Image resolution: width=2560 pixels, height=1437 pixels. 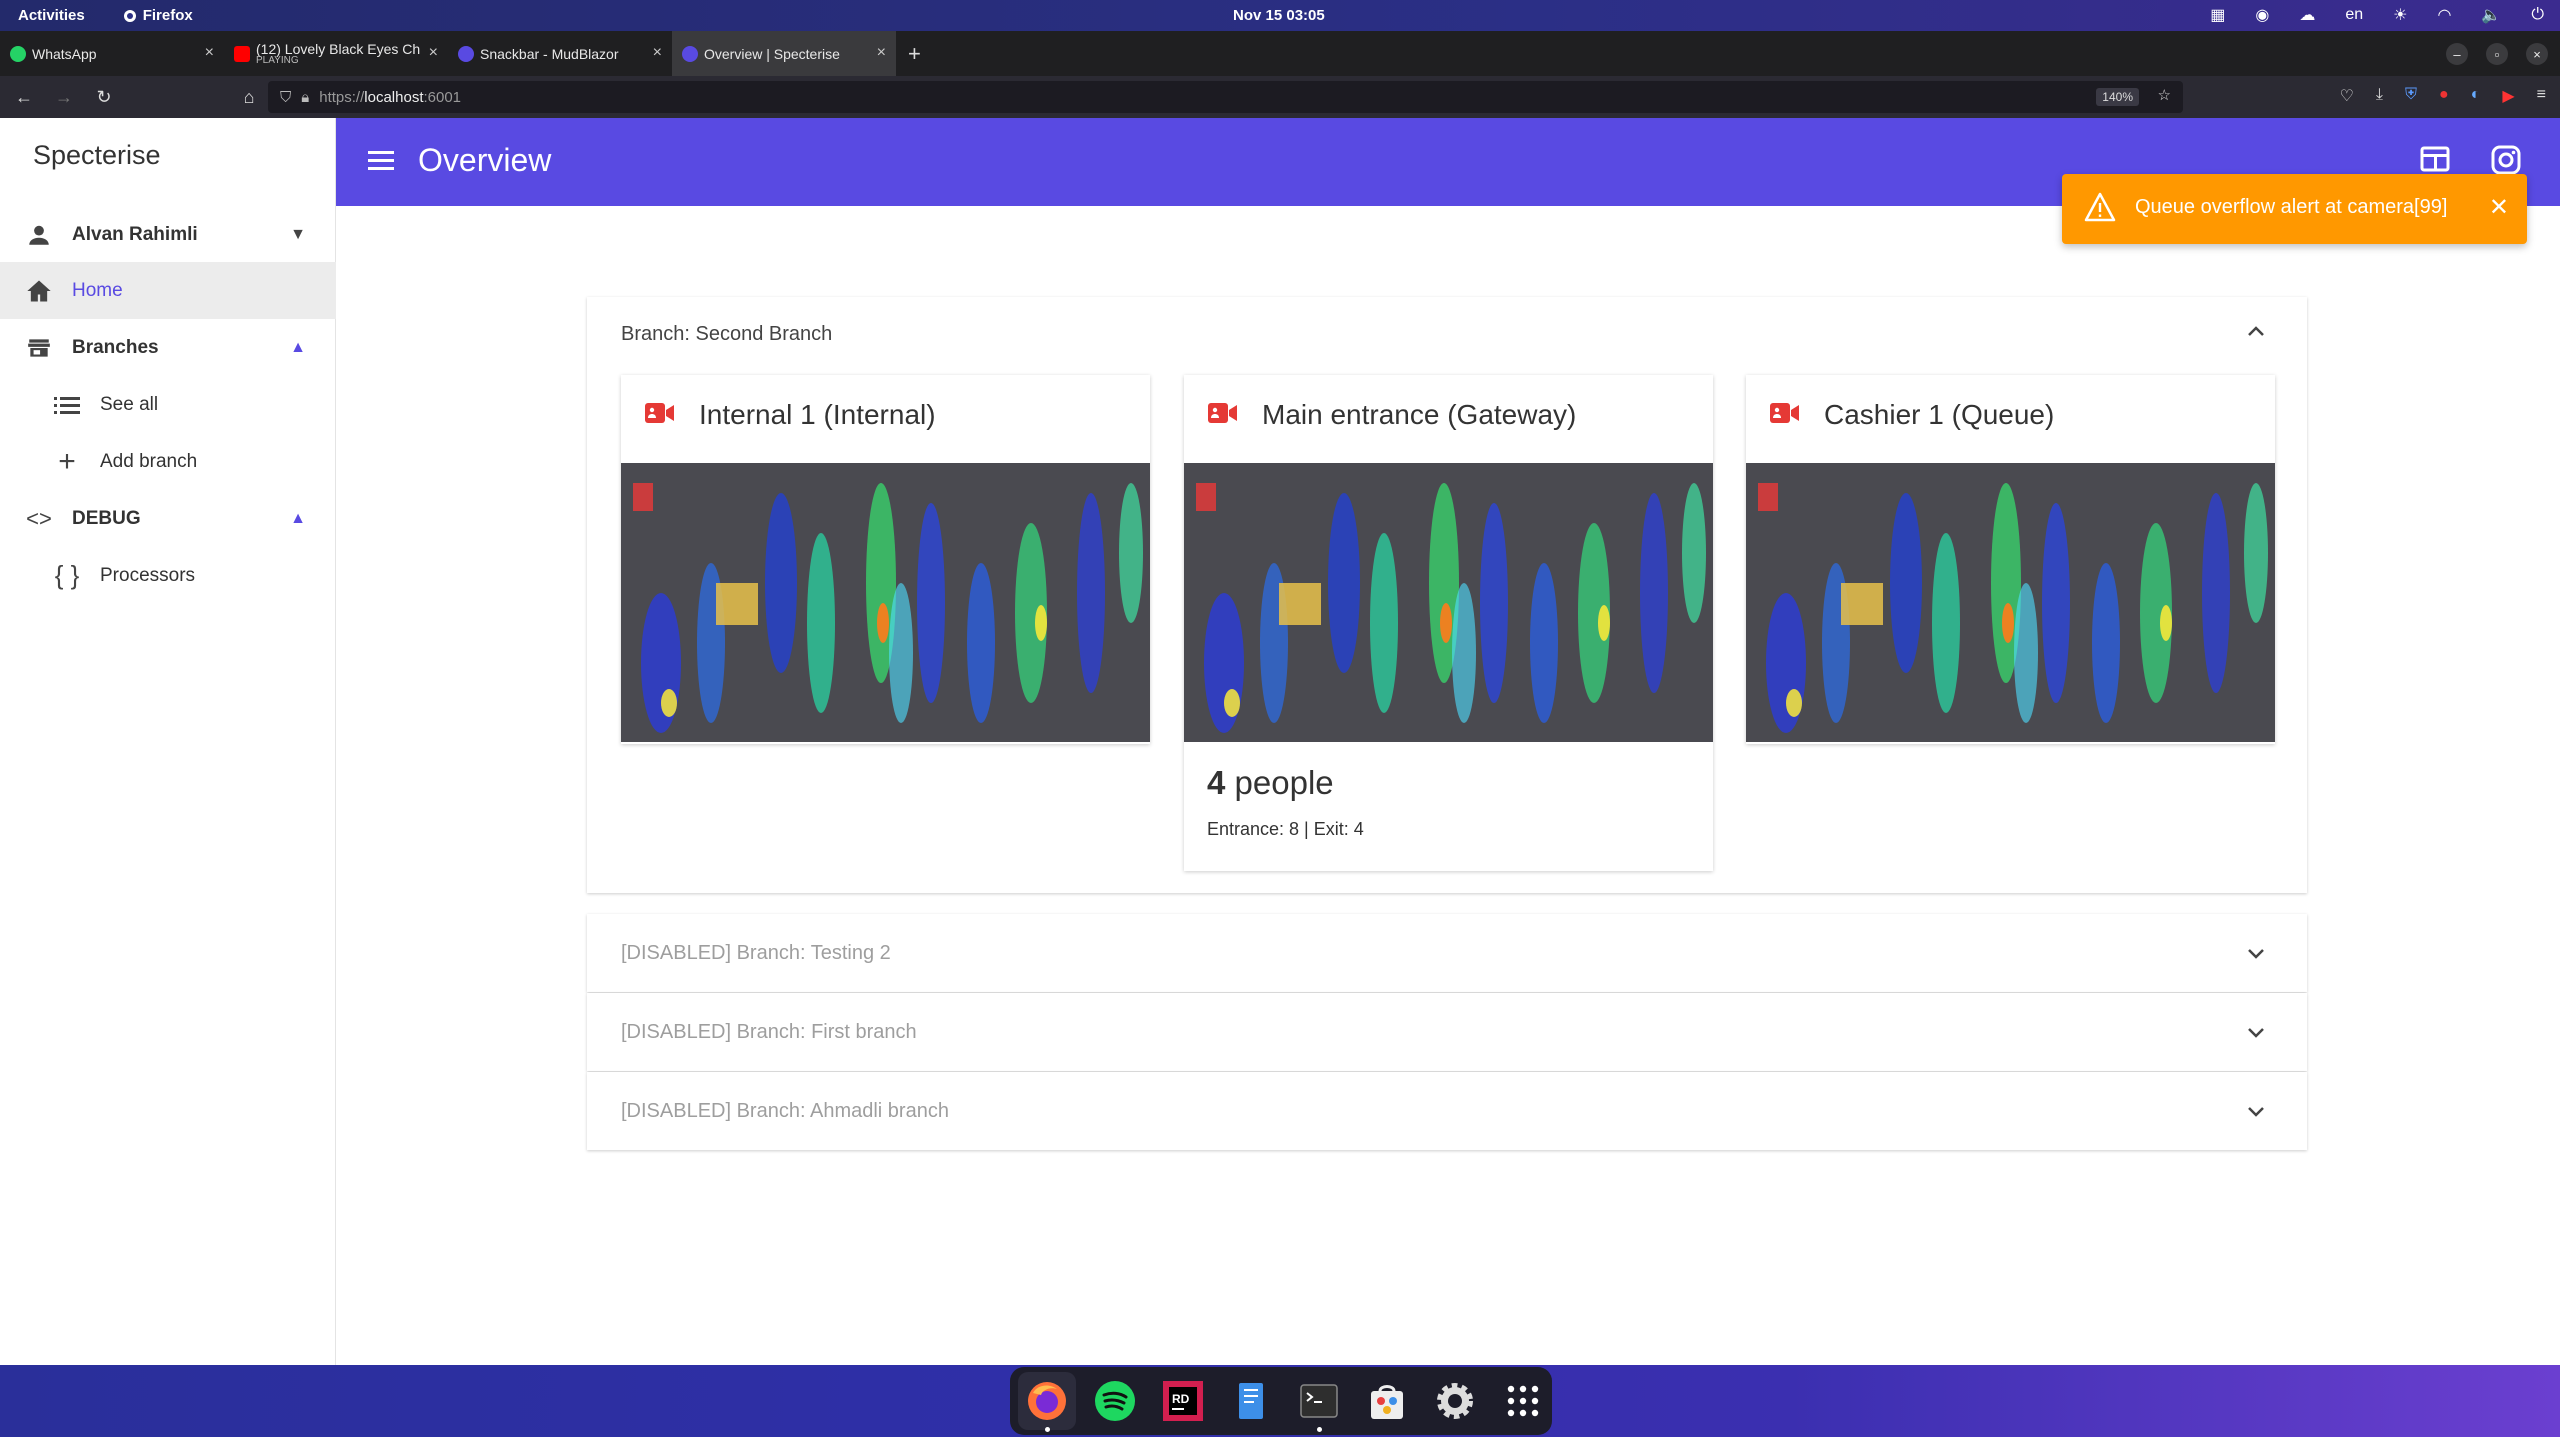 I want to click on branch-title: [DISABLED] Branch: First branch, so click(x=769, y=1032).